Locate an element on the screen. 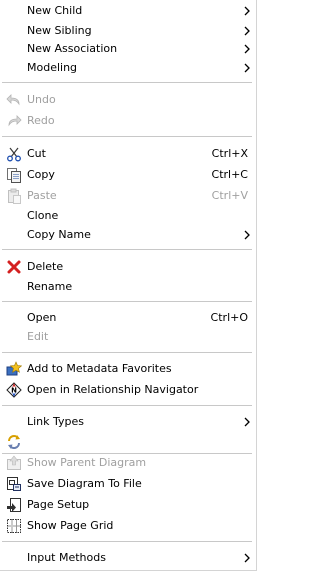 This screenshot has width=320, height=571. menu-item-label: Undo is located at coordinates (41, 99).